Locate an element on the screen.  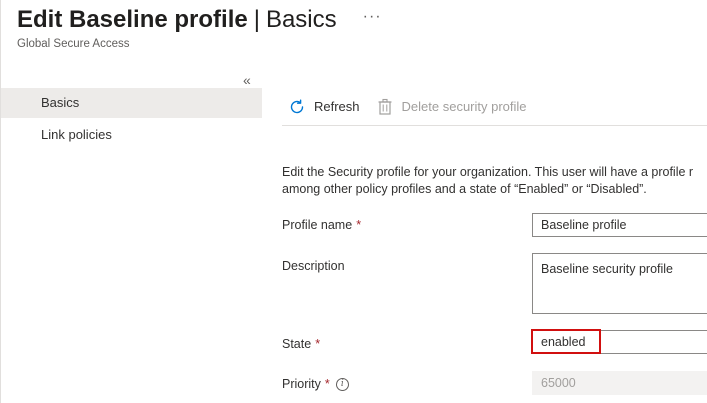
sidebar: Basics Link policies is located at coordinates (131, 119).